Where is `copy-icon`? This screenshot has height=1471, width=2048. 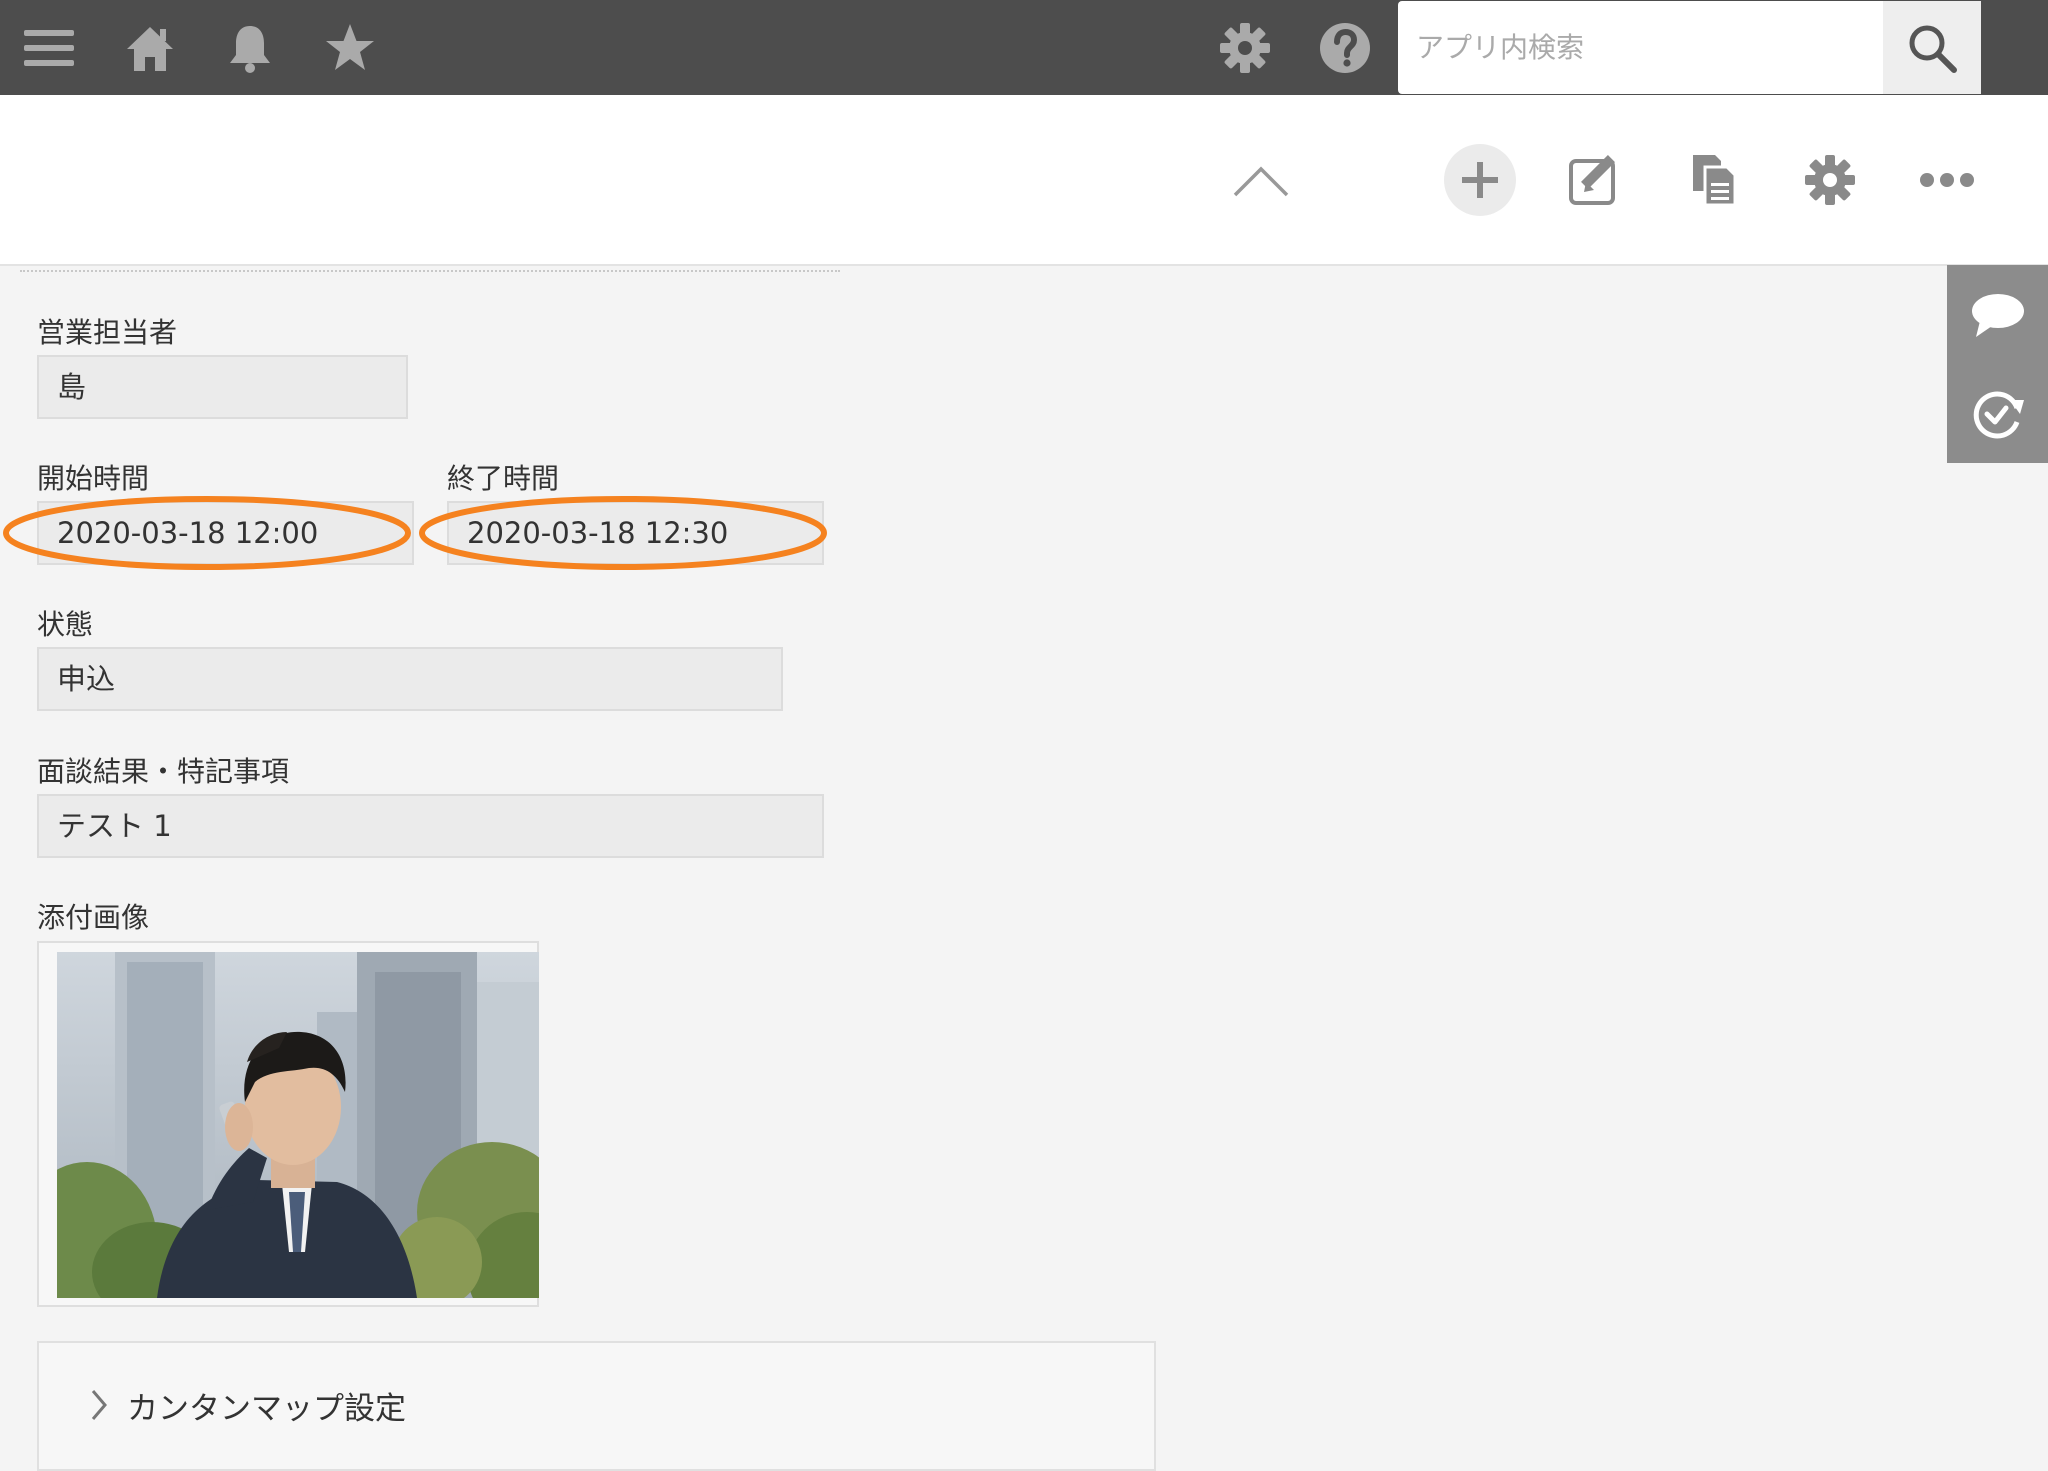 copy-icon is located at coordinates (1715, 181).